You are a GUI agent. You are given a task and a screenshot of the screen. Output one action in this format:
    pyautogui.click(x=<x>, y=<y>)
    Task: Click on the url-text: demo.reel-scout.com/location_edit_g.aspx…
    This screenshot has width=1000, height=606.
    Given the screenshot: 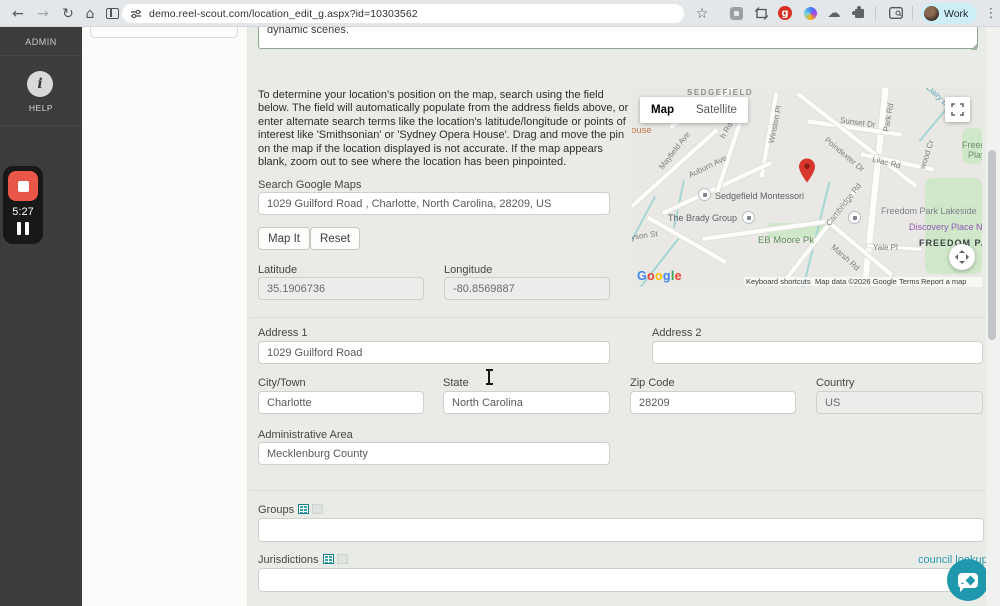 What is the action you would take?
    pyautogui.click(x=283, y=13)
    